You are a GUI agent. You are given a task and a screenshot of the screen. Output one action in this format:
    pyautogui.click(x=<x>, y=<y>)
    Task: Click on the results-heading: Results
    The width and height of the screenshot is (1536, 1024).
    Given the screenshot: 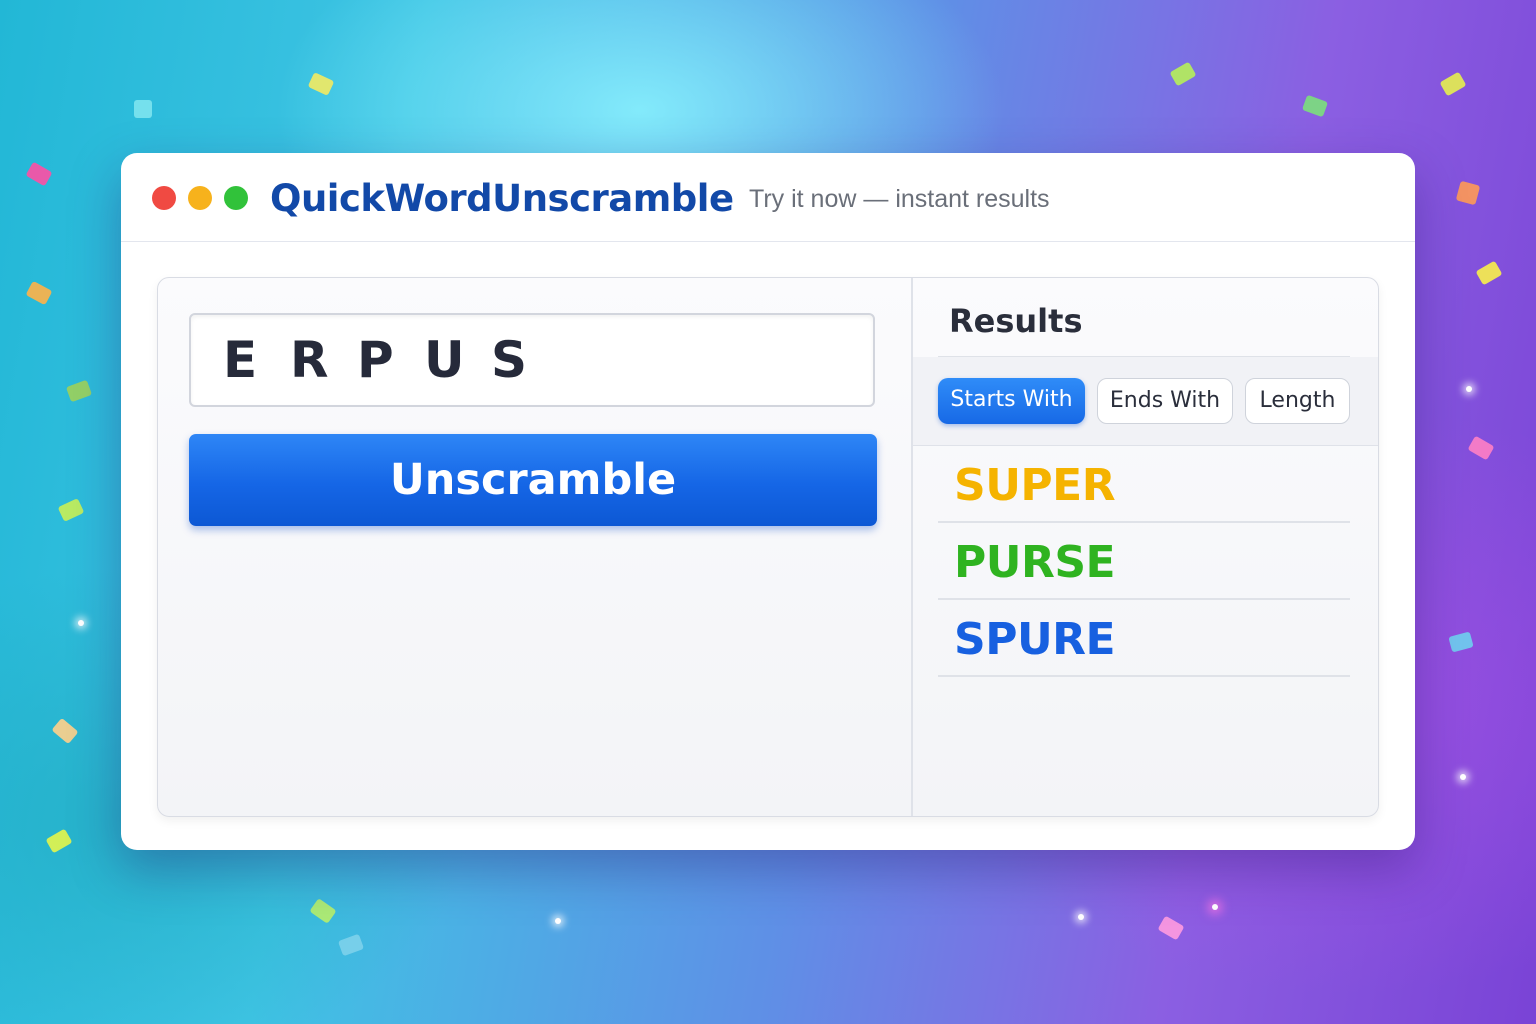 What is the action you would take?
    pyautogui.click(x=1016, y=321)
    